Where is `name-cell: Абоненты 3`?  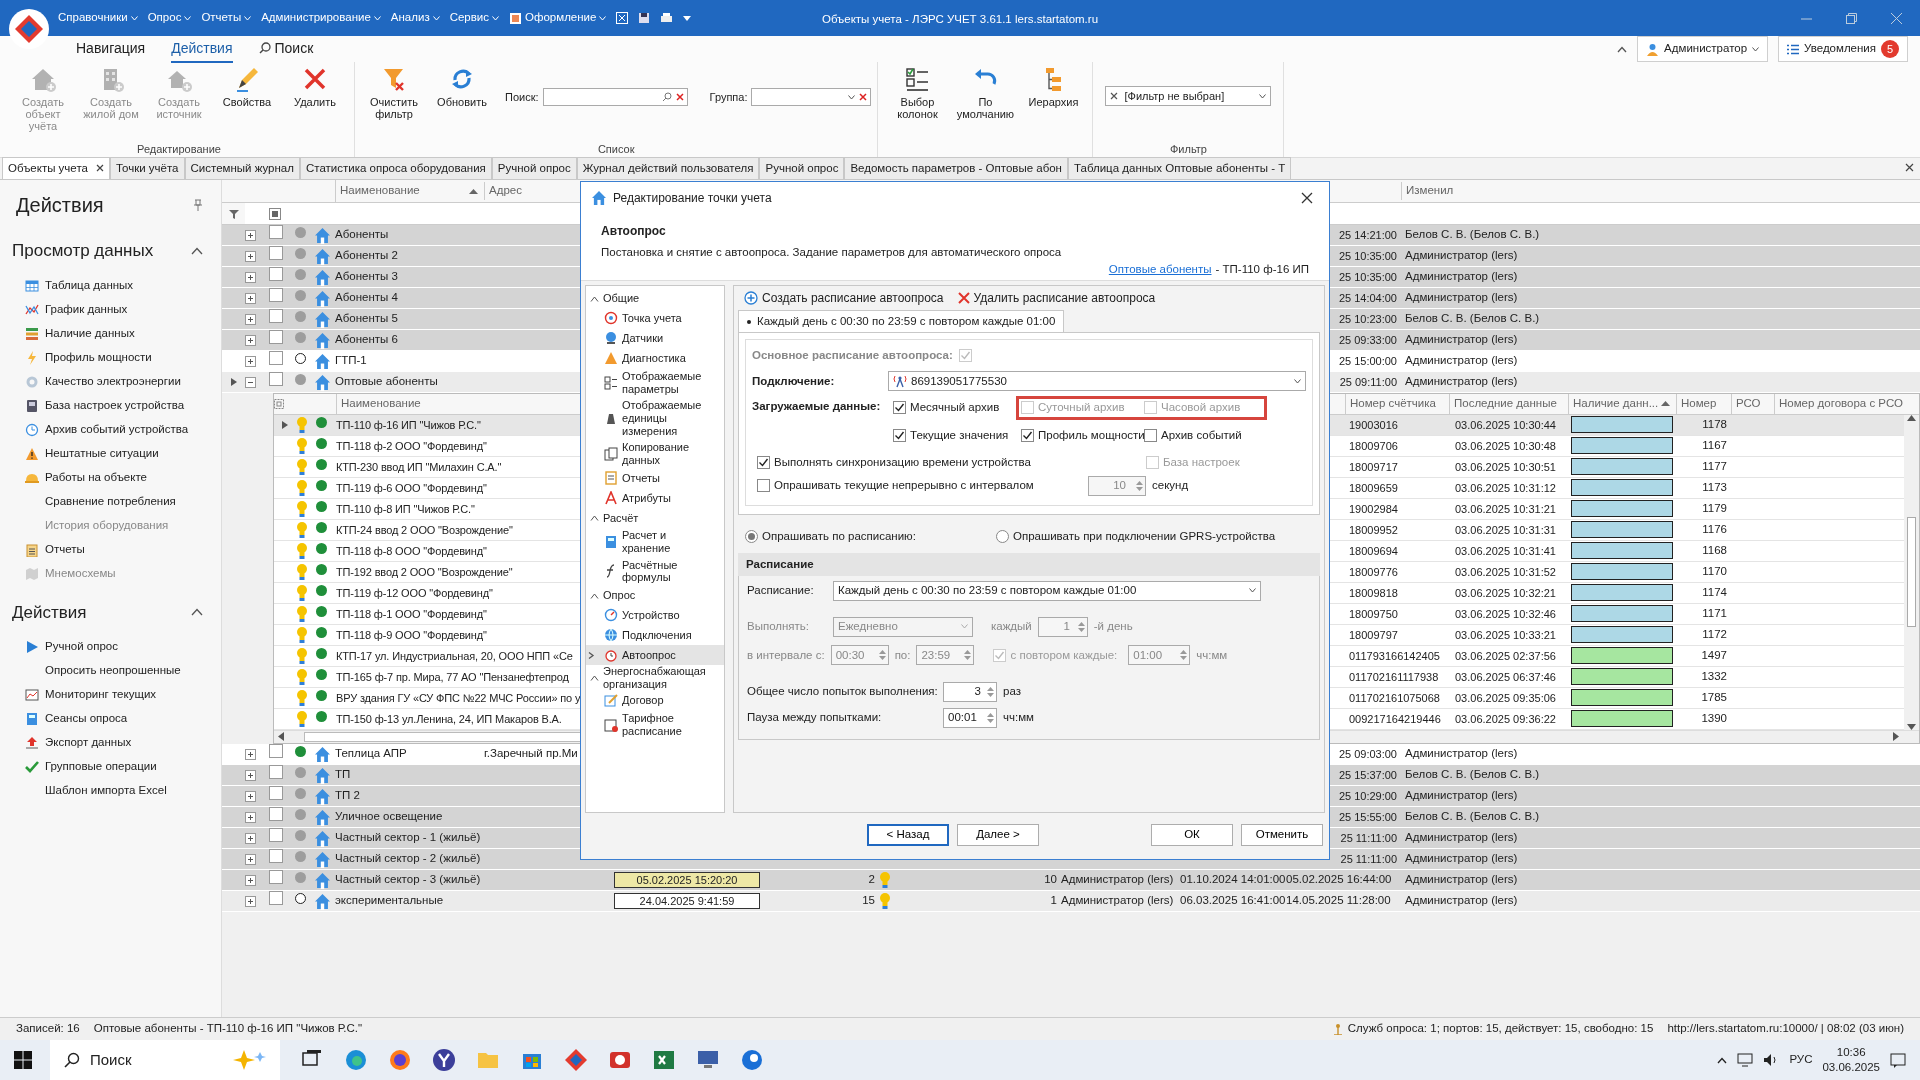
name-cell: Абоненты 3 is located at coordinates (366, 276).